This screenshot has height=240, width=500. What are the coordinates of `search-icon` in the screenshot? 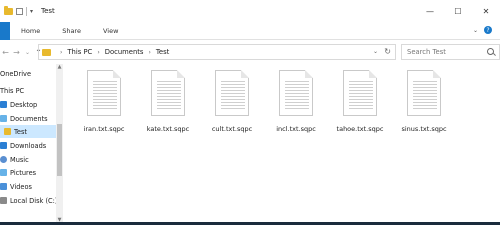 It's located at (490, 51).